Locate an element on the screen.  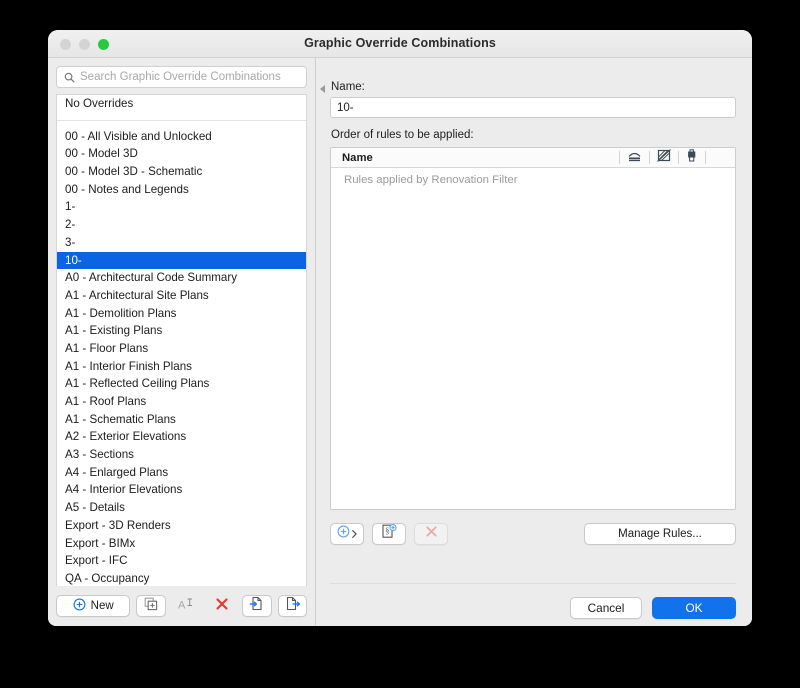
list-item: 00 - All Visible and Unlocked is located at coordinates (181, 137).